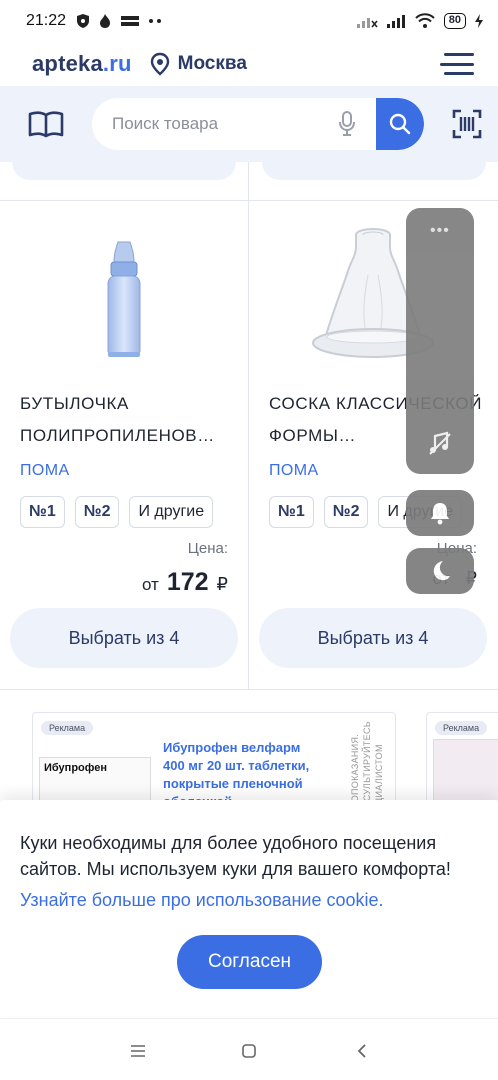 The width and height of the screenshot is (498, 1080). I want to click on variant-chips: №1 №2 И другие, so click(117, 512).